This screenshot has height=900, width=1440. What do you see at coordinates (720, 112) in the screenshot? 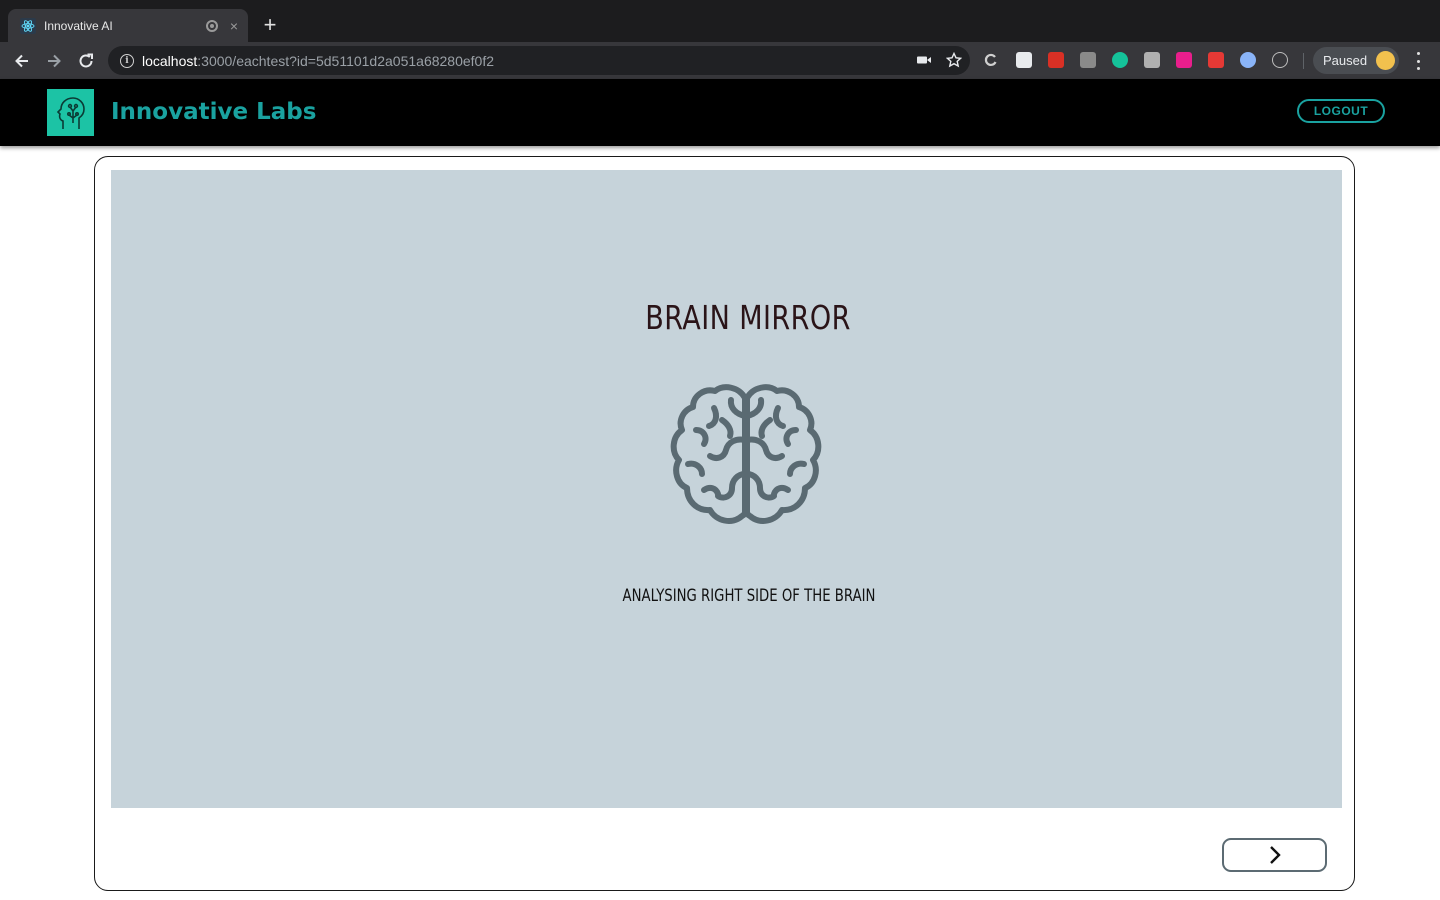
I see `app-header: Innovative Labs LOGOUT` at bounding box center [720, 112].